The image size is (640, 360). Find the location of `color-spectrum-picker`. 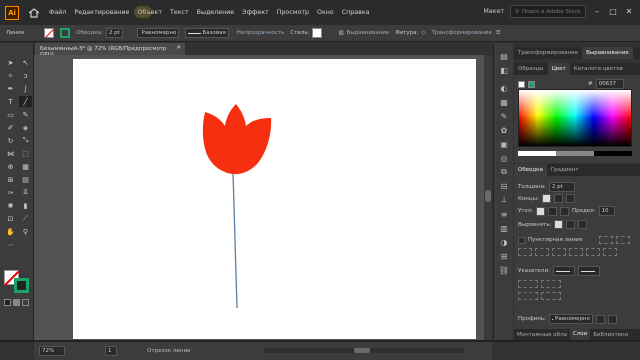

color-spectrum-picker is located at coordinates (575, 118).